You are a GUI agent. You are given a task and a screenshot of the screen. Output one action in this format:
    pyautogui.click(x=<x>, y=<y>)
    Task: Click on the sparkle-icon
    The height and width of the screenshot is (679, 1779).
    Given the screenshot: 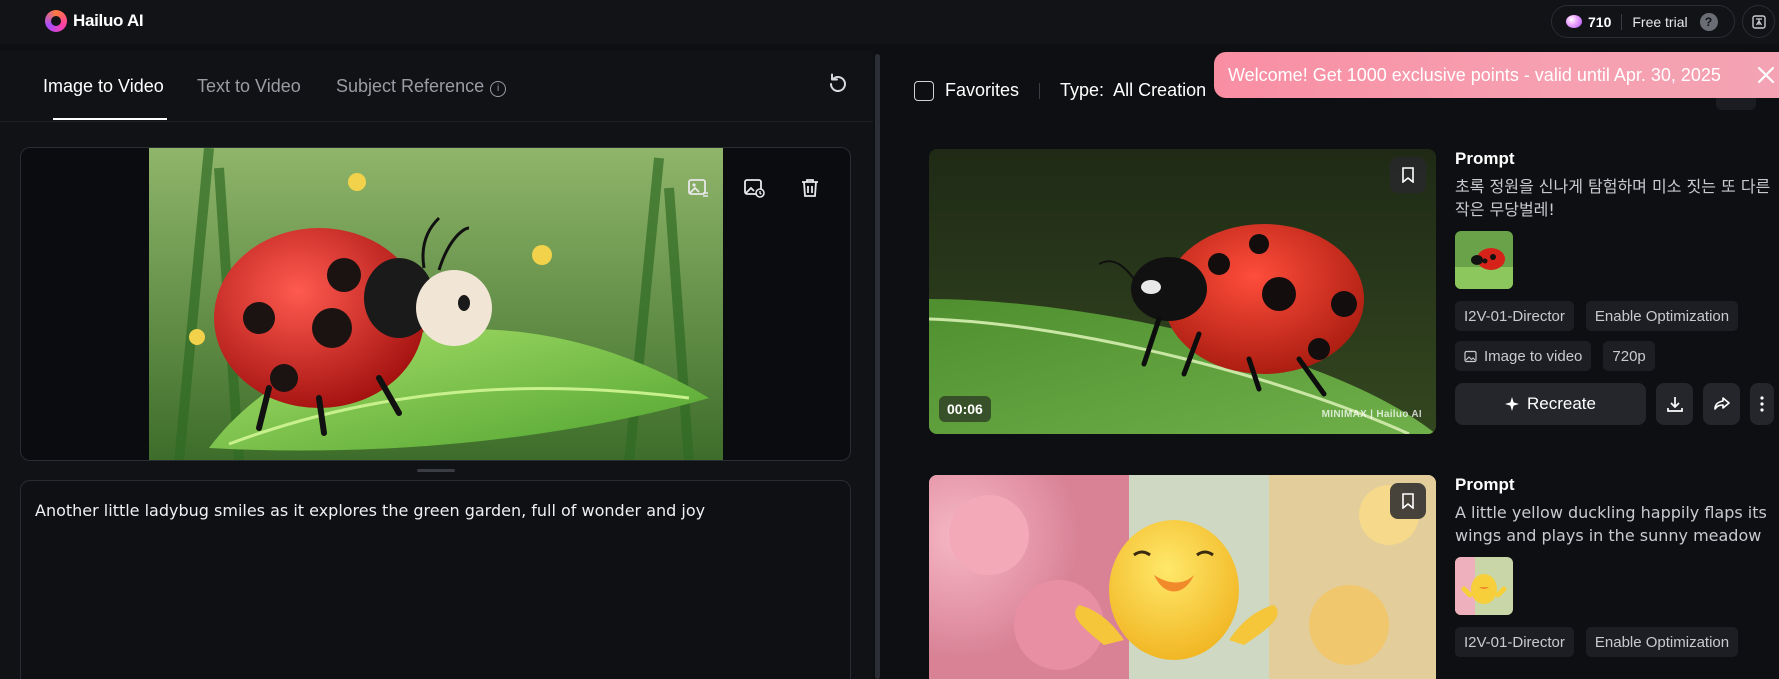 What is the action you would take?
    pyautogui.click(x=1512, y=404)
    